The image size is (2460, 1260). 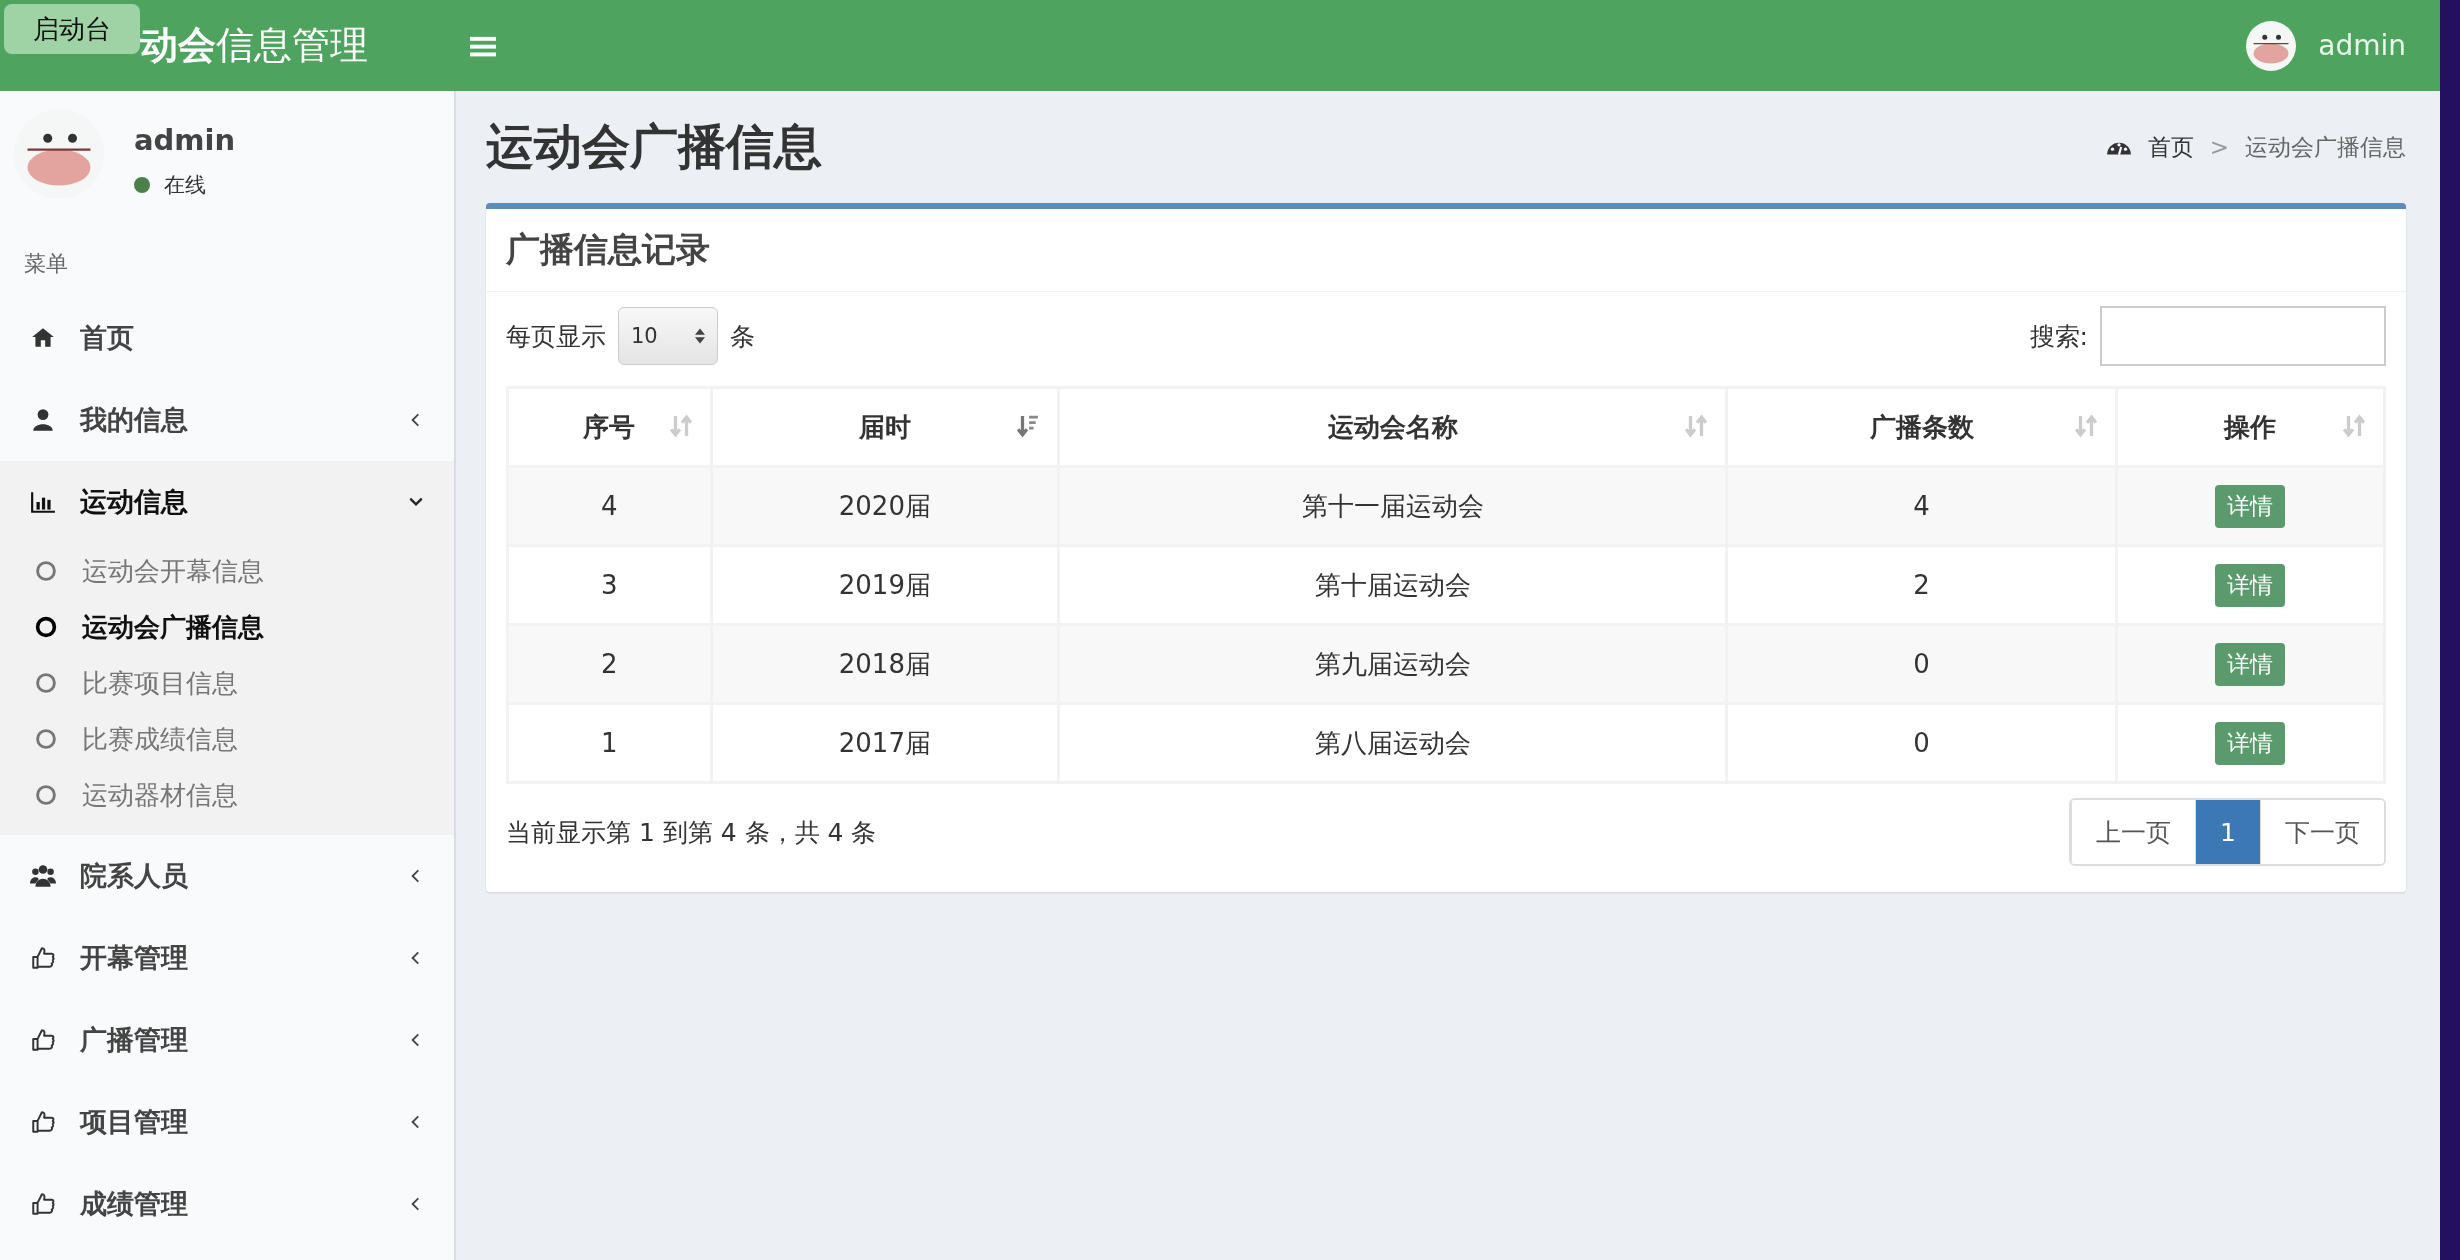 What do you see at coordinates (1392, 743) in the screenshot?
I see `table-cell: 第八届运动会` at bounding box center [1392, 743].